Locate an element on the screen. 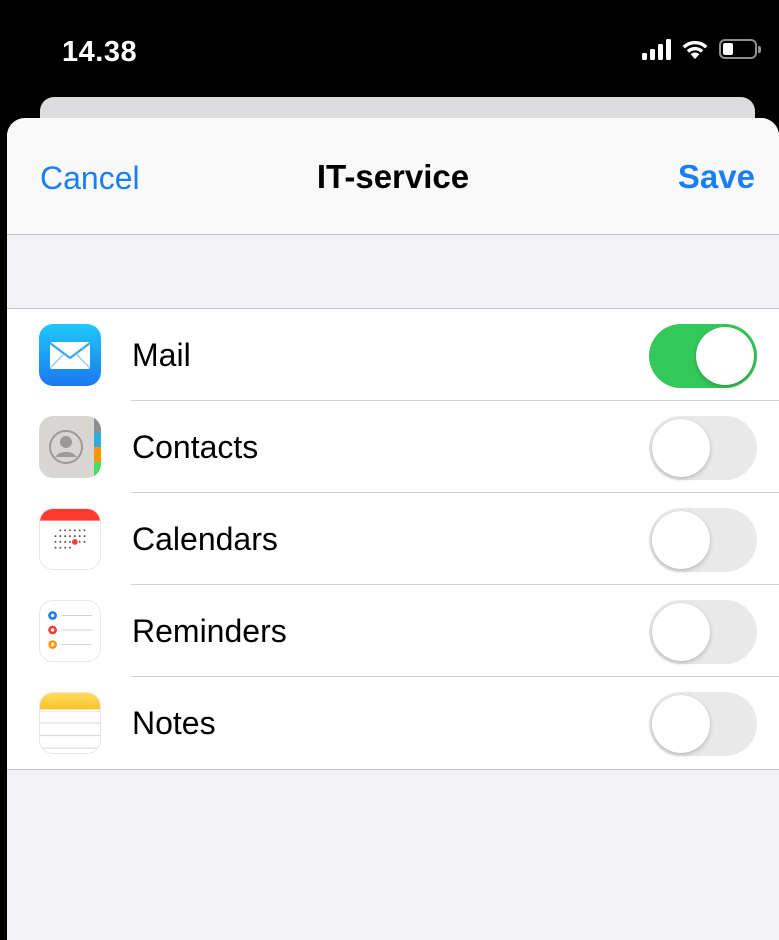 The image size is (779, 940). reminders-toggle is located at coordinates (703, 632).